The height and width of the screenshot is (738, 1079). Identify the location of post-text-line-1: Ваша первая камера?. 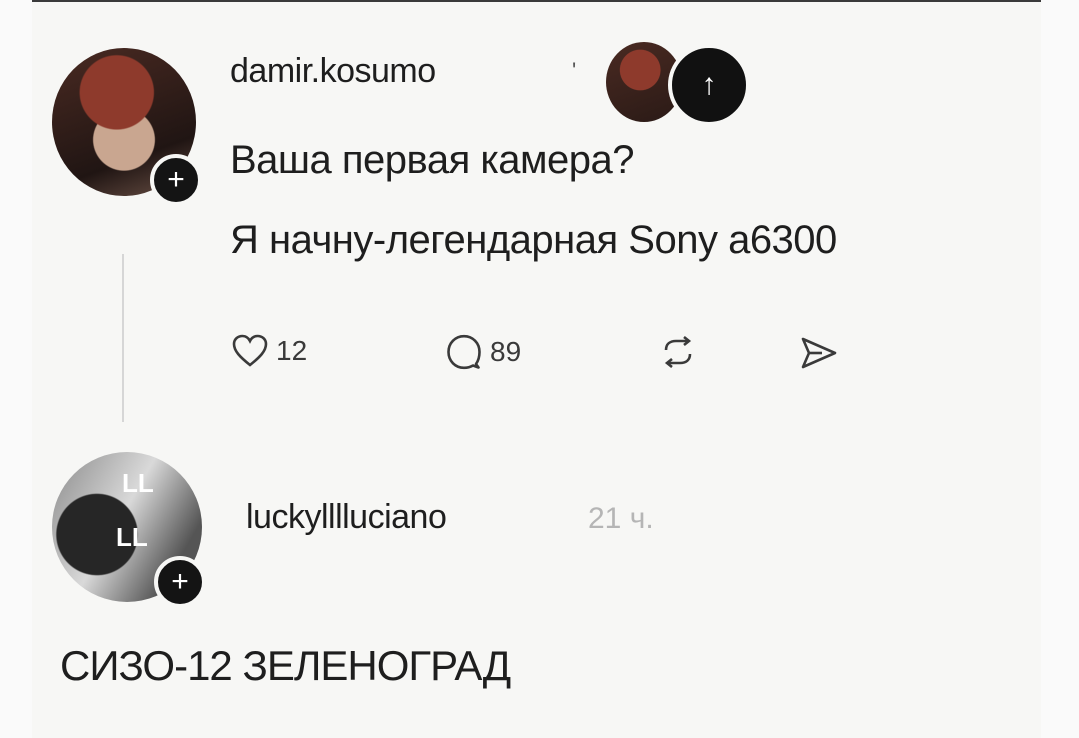
(432, 160).